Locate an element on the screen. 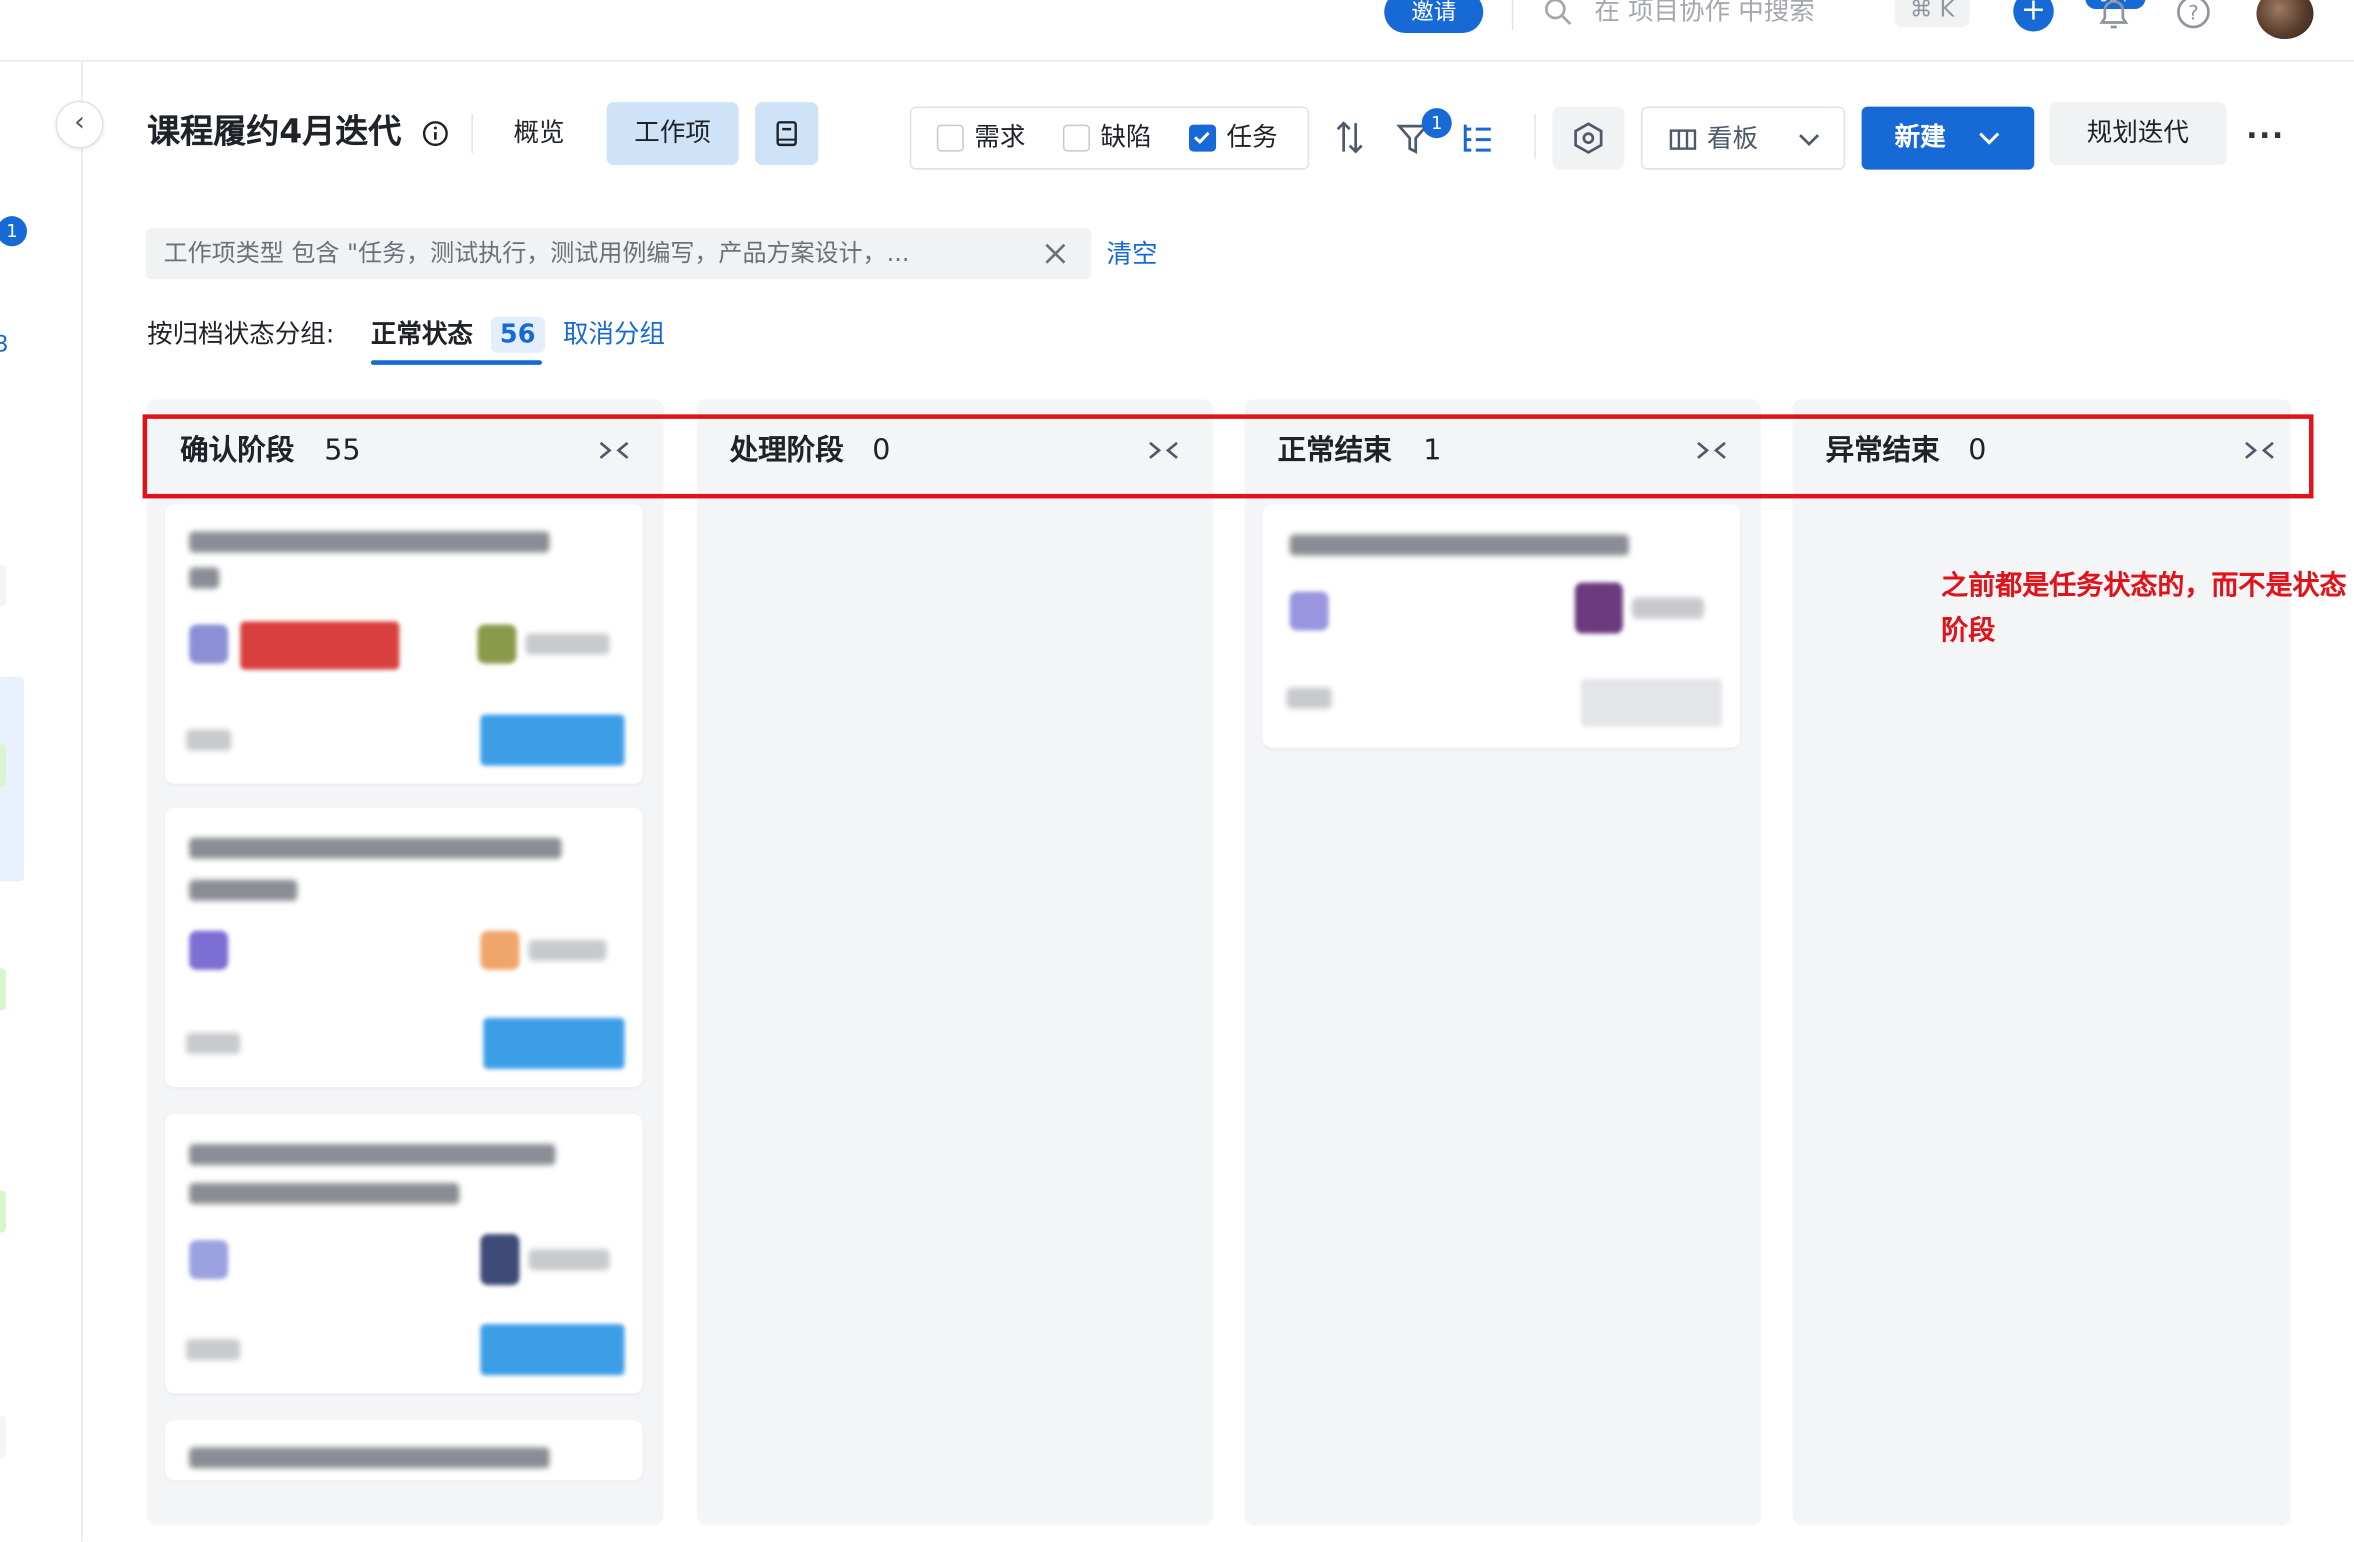 This screenshot has height=1542, width=2354. more-button: ··· is located at coordinates (2265, 135).